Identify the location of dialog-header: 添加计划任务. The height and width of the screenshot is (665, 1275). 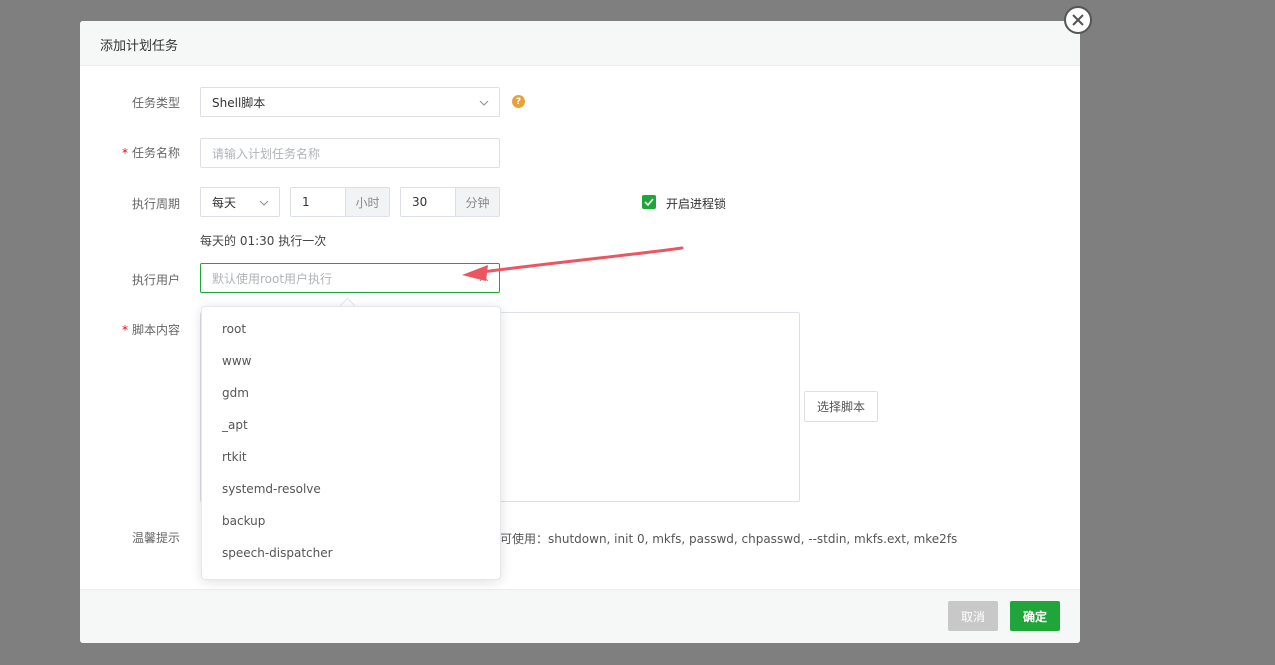
(580, 43).